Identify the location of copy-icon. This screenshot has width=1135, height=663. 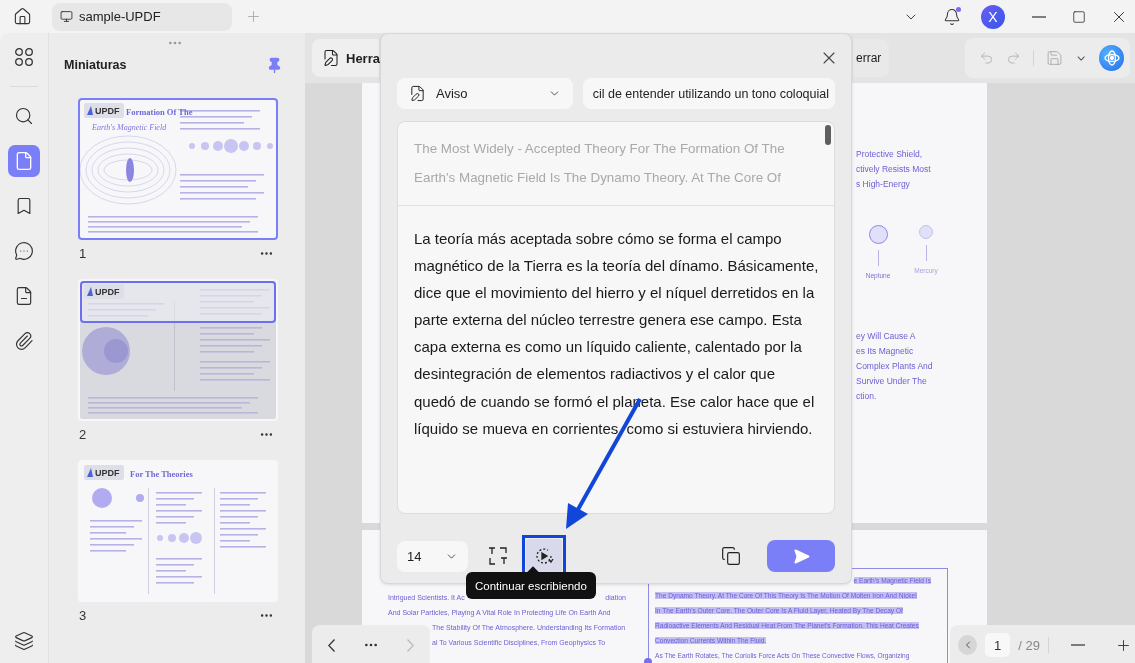
(731, 556).